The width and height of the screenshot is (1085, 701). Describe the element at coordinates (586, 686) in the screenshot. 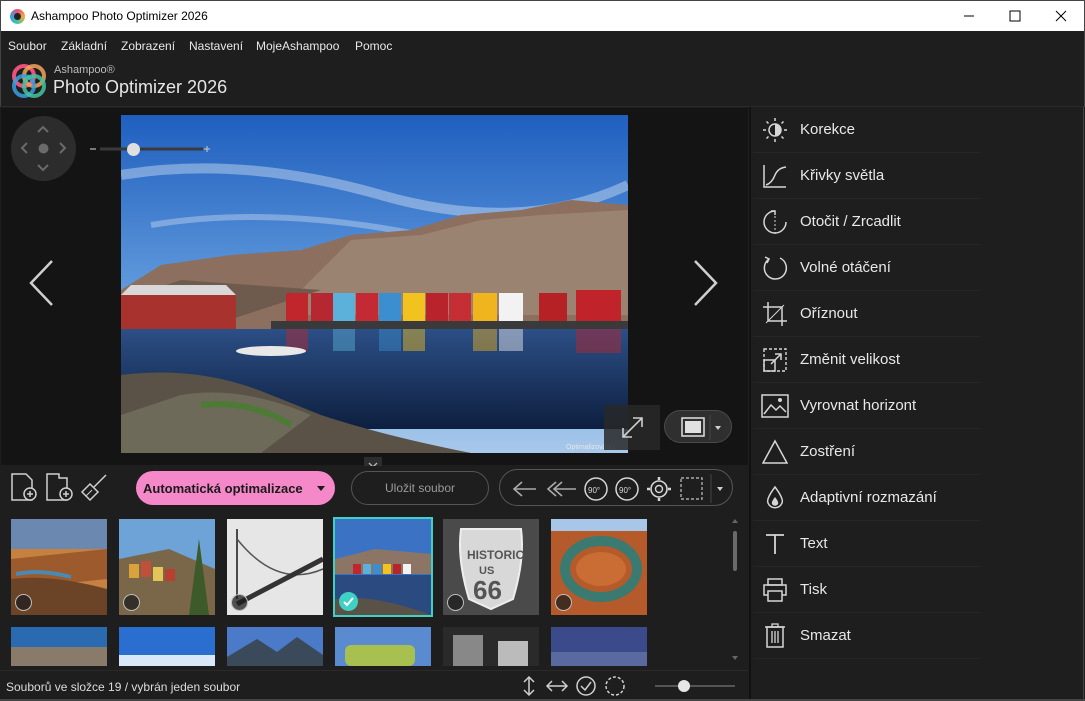

I see `select-all-icon` at that location.